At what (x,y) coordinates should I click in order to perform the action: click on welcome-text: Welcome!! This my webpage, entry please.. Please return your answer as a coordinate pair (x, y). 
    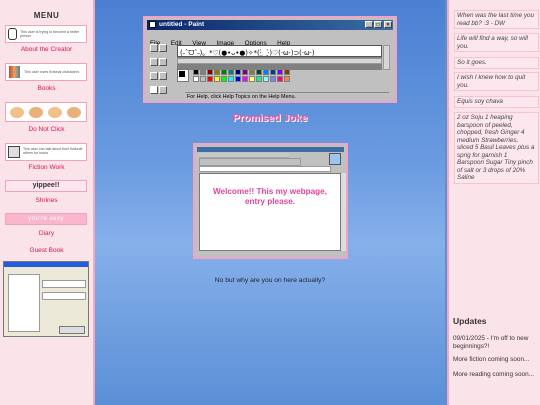
    Looking at the image, I should click on (270, 196).